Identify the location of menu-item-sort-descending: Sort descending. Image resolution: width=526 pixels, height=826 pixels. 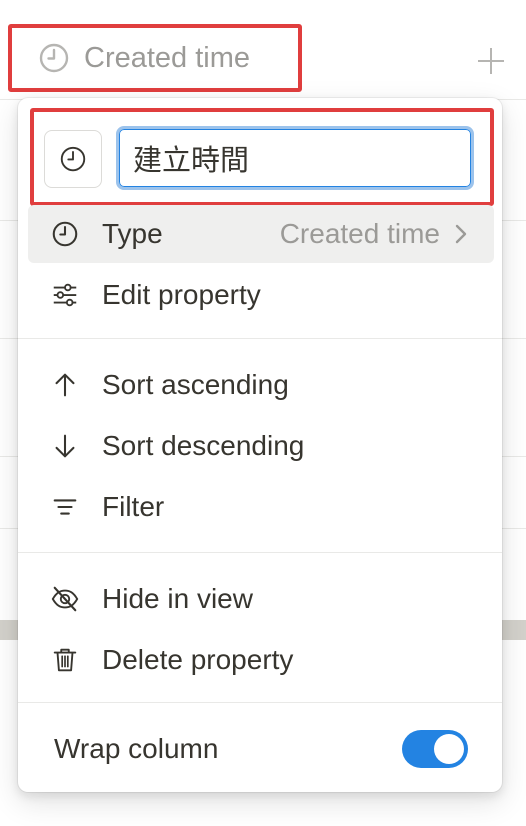
(261, 446).